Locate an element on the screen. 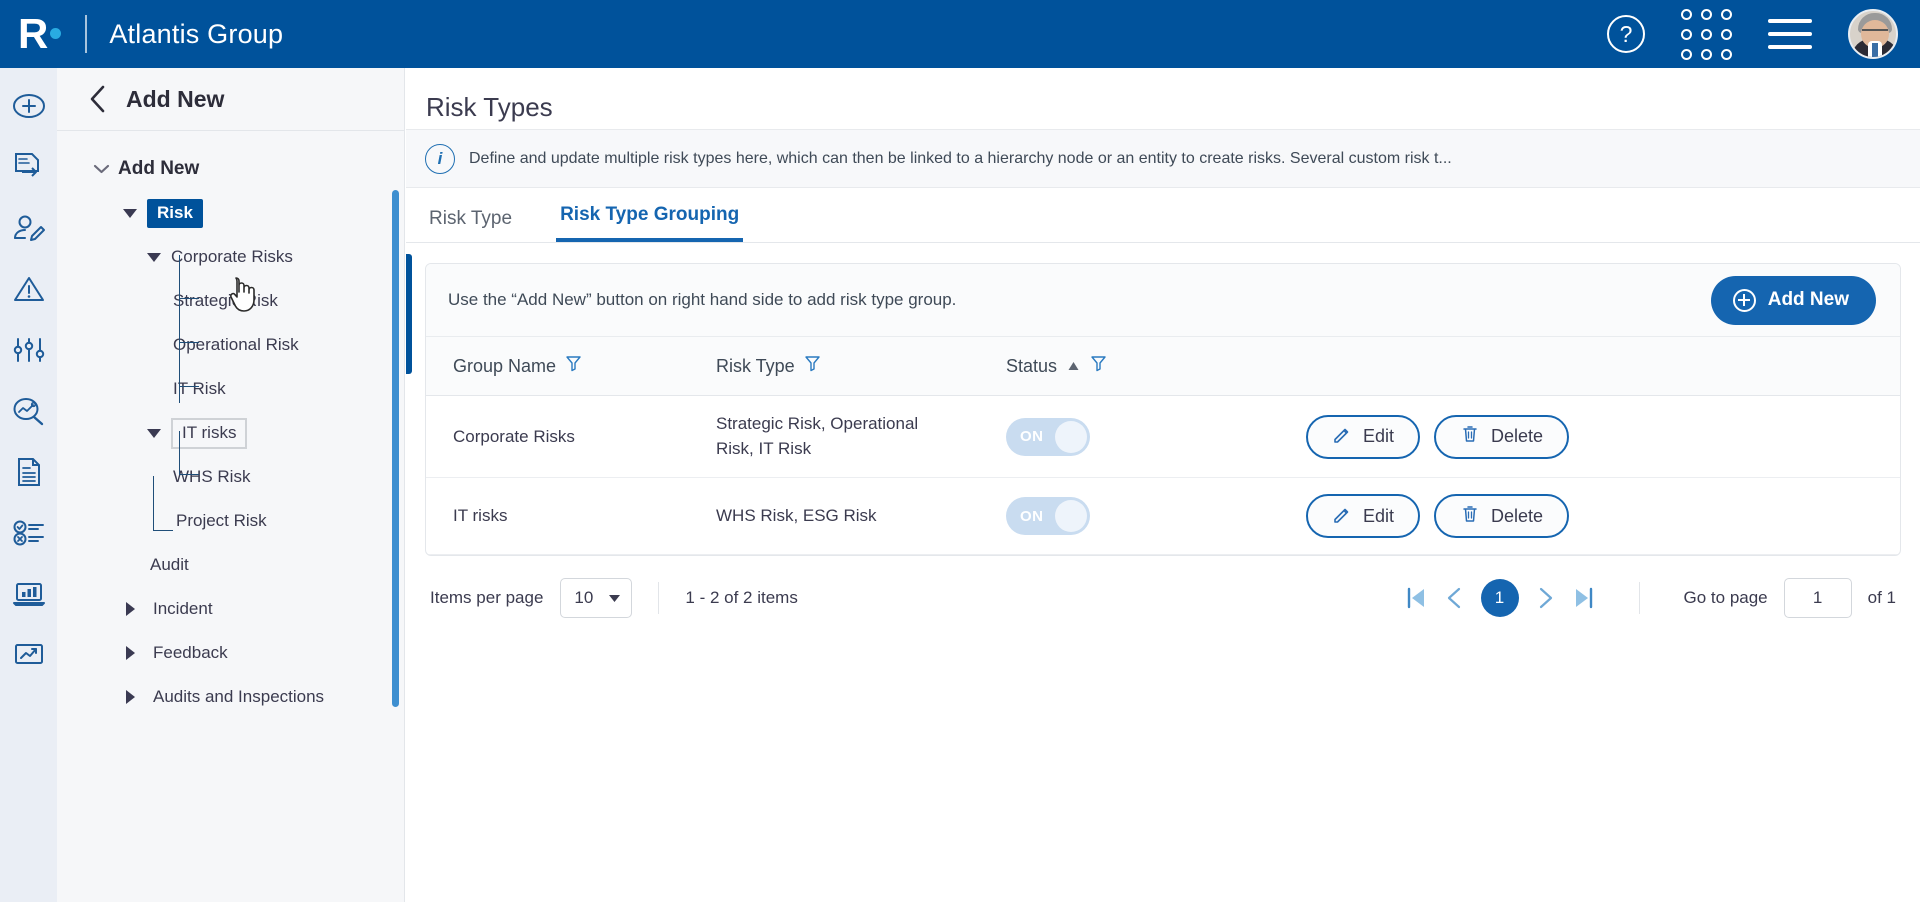 This screenshot has width=1920, height=902. add-new-button-label: Add New is located at coordinates (1808, 299).